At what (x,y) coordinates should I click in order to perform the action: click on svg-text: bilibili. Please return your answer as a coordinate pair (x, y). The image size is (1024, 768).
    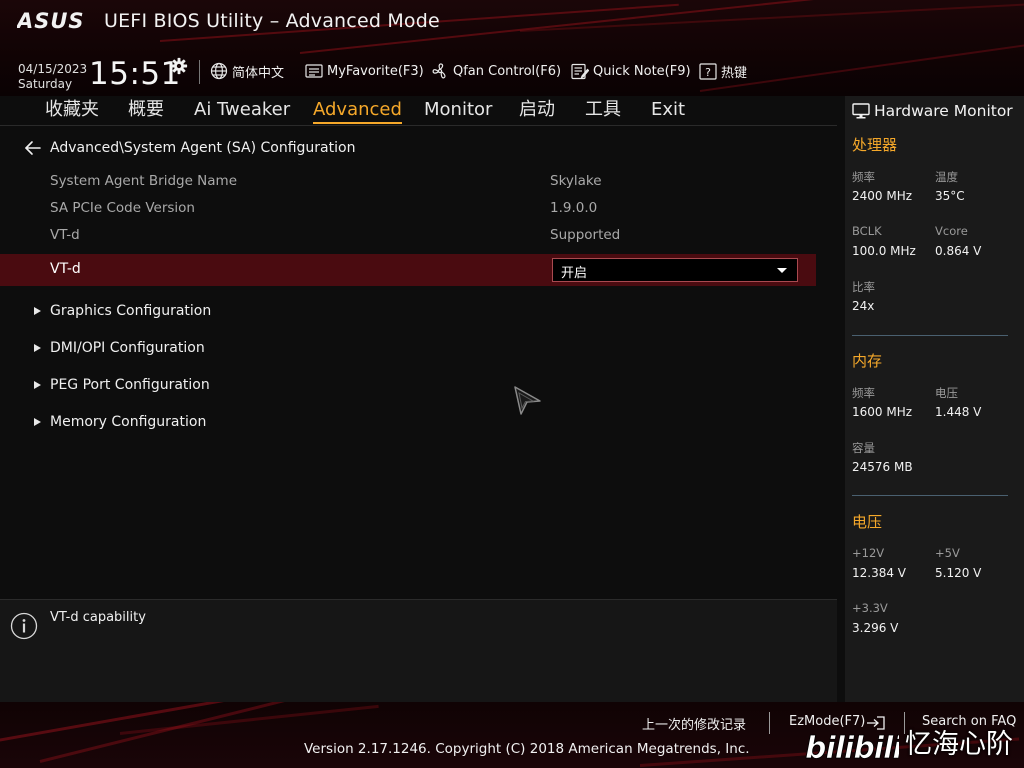
    Looking at the image, I should click on (852, 748).